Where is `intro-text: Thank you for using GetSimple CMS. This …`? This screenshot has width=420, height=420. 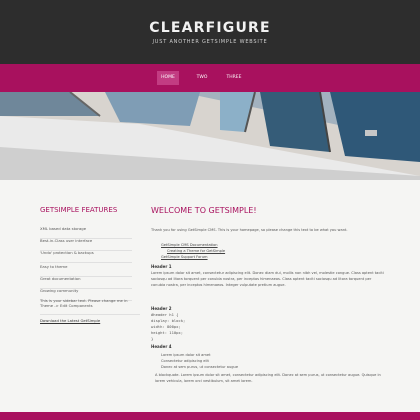
intro-text: Thank you for using GetSimple CMS. This … is located at coordinates (249, 230).